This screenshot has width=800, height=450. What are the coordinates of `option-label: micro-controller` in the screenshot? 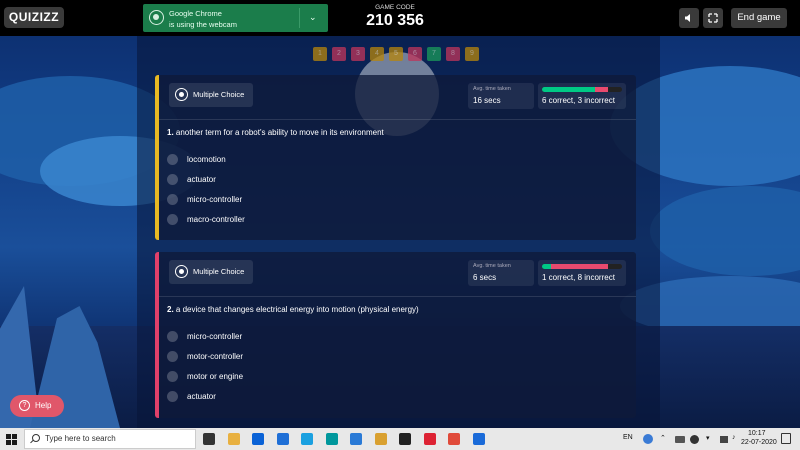 It's located at (215, 199).